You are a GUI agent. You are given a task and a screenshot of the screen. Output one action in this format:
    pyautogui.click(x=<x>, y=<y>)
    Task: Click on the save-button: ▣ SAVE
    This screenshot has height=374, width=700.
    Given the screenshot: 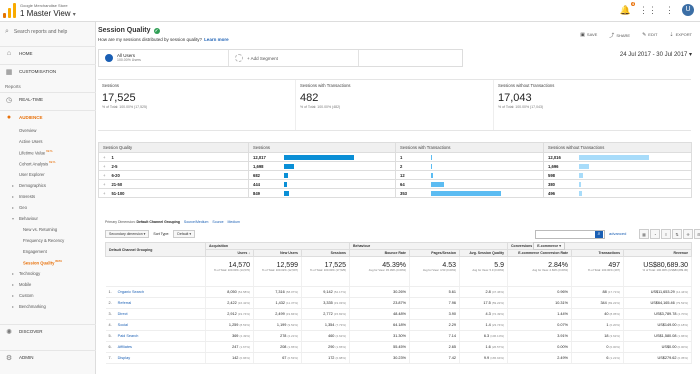 What is the action you would take?
    pyautogui.click(x=588, y=35)
    